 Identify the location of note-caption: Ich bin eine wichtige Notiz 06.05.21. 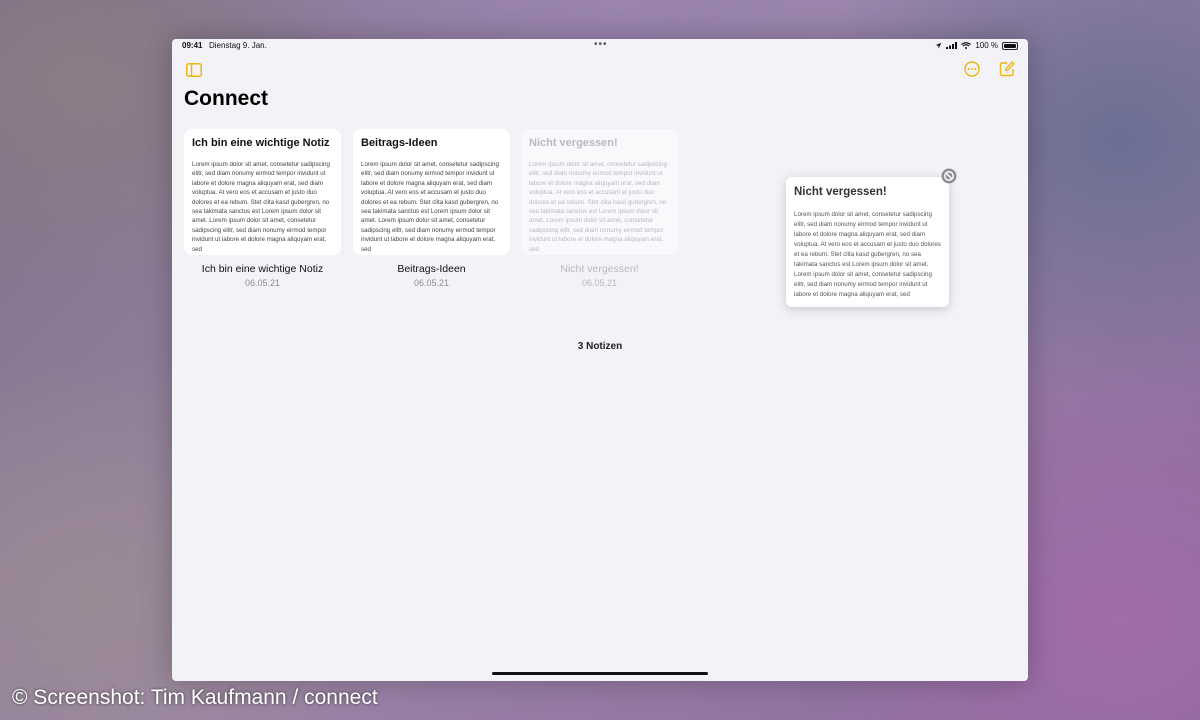
(262, 275).